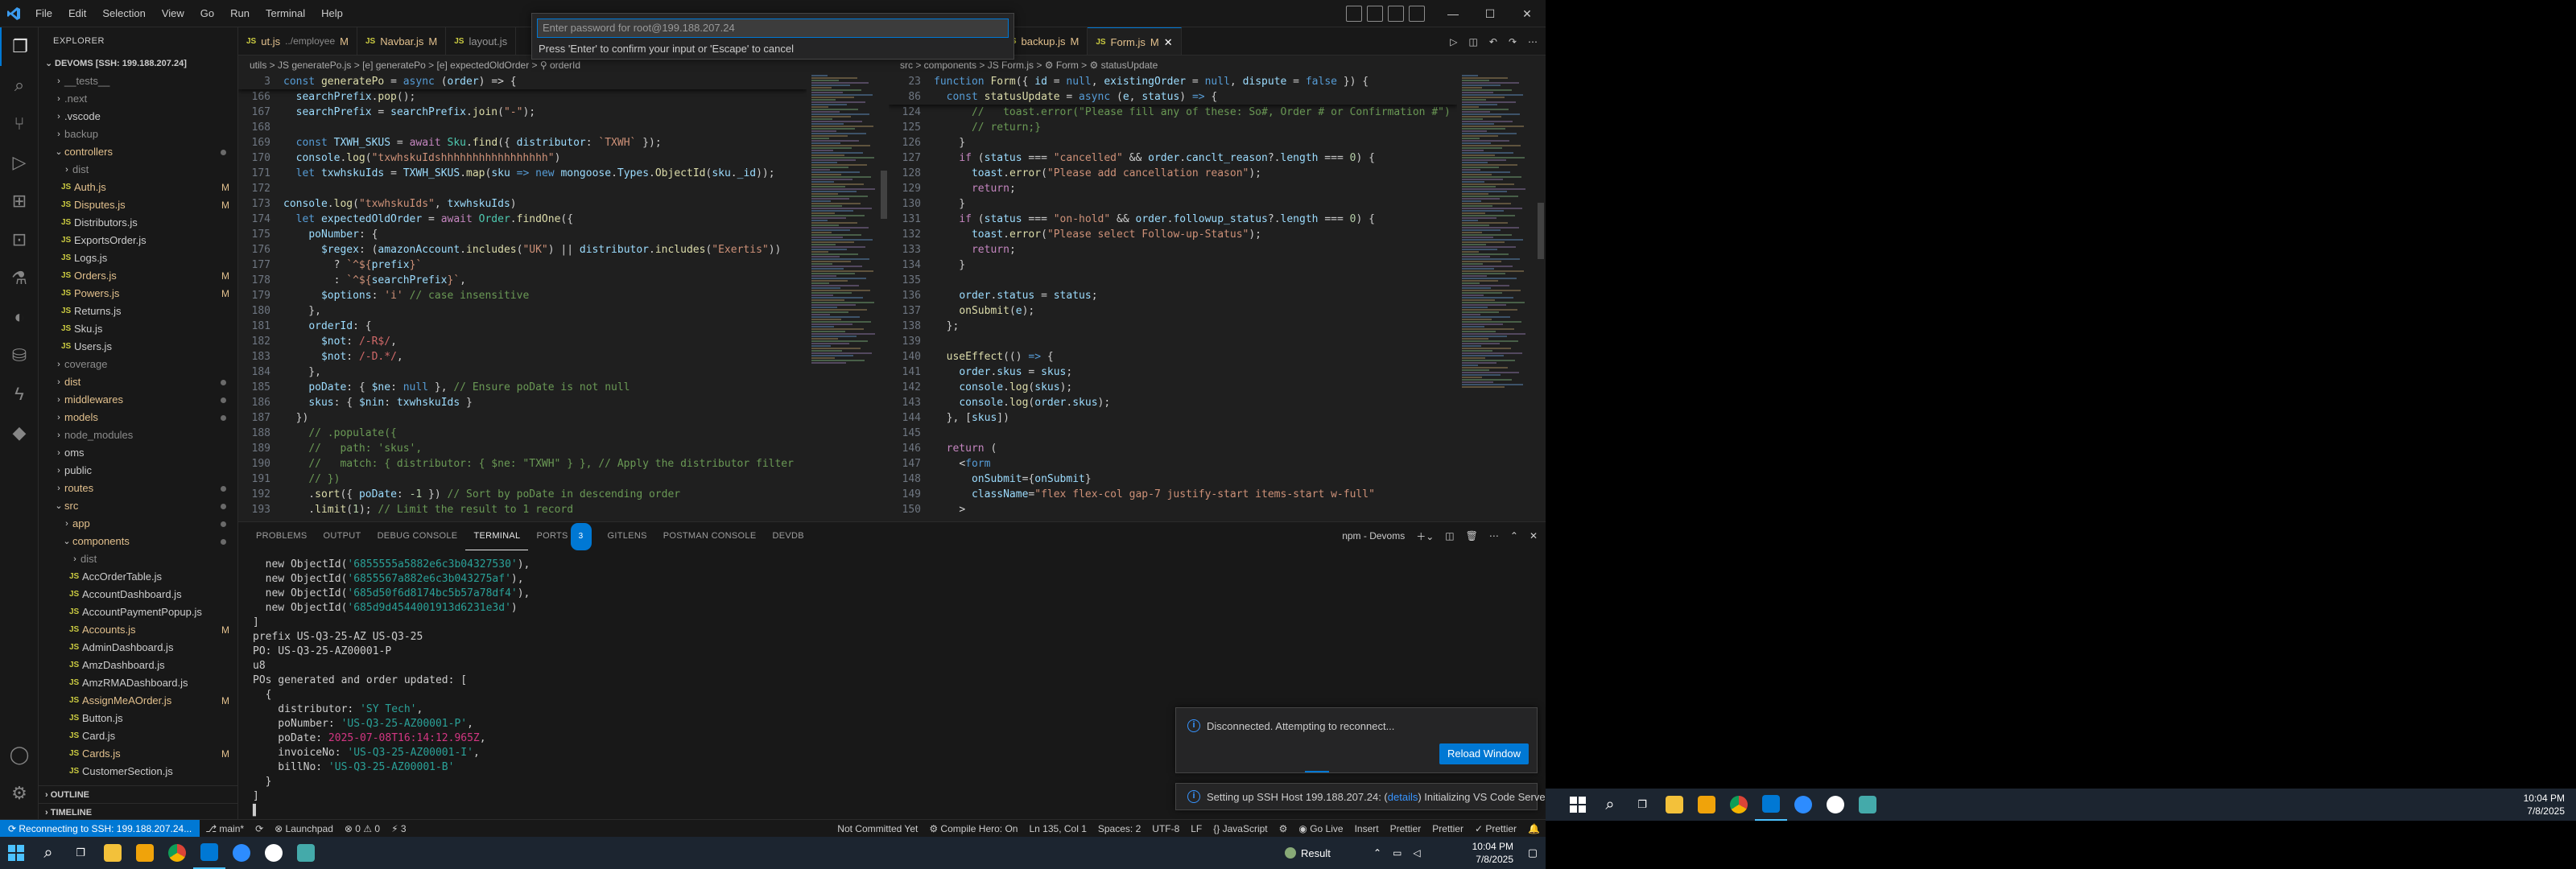 The height and width of the screenshot is (869, 2576). I want to click on code-line: 186 skus: { $nin: txwhskuIds }, so click(522, 402).